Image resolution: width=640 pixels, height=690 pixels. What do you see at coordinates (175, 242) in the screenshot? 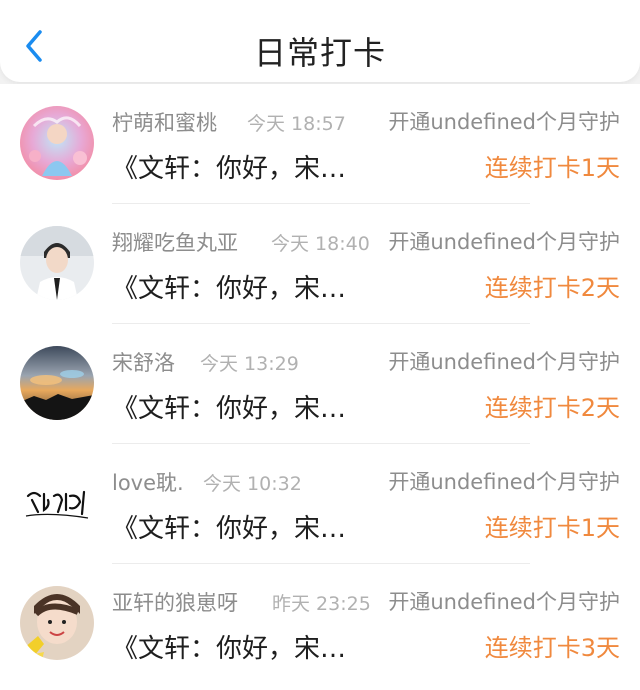
I see `user-name: 翔耀吃鱼丸亚` at bounding box center [175, 242].